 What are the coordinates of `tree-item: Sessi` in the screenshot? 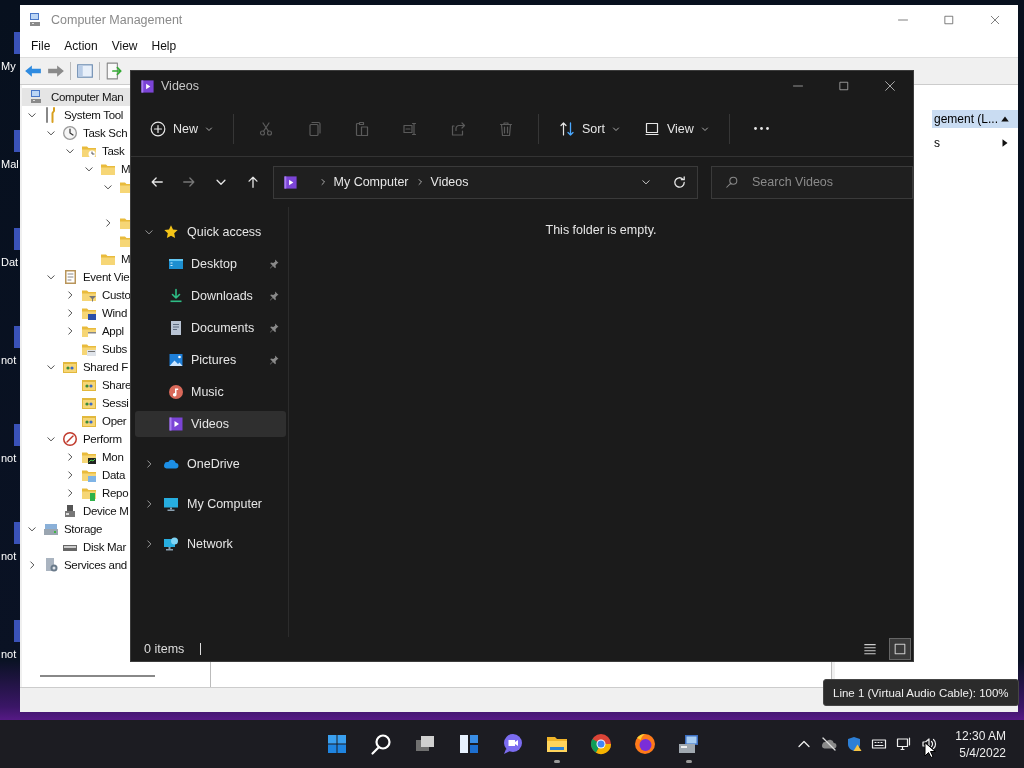 It's located at (115, 403).